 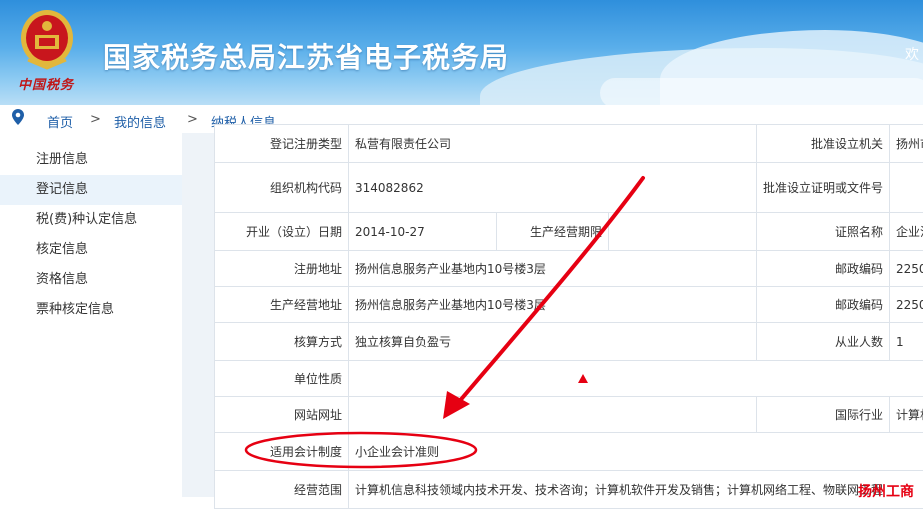 I want to click on sidebar: 注册信息 登记信息 税(费)种认定信息 核定信息 资格信息 票种核定信息, so click(x=91, y=315).